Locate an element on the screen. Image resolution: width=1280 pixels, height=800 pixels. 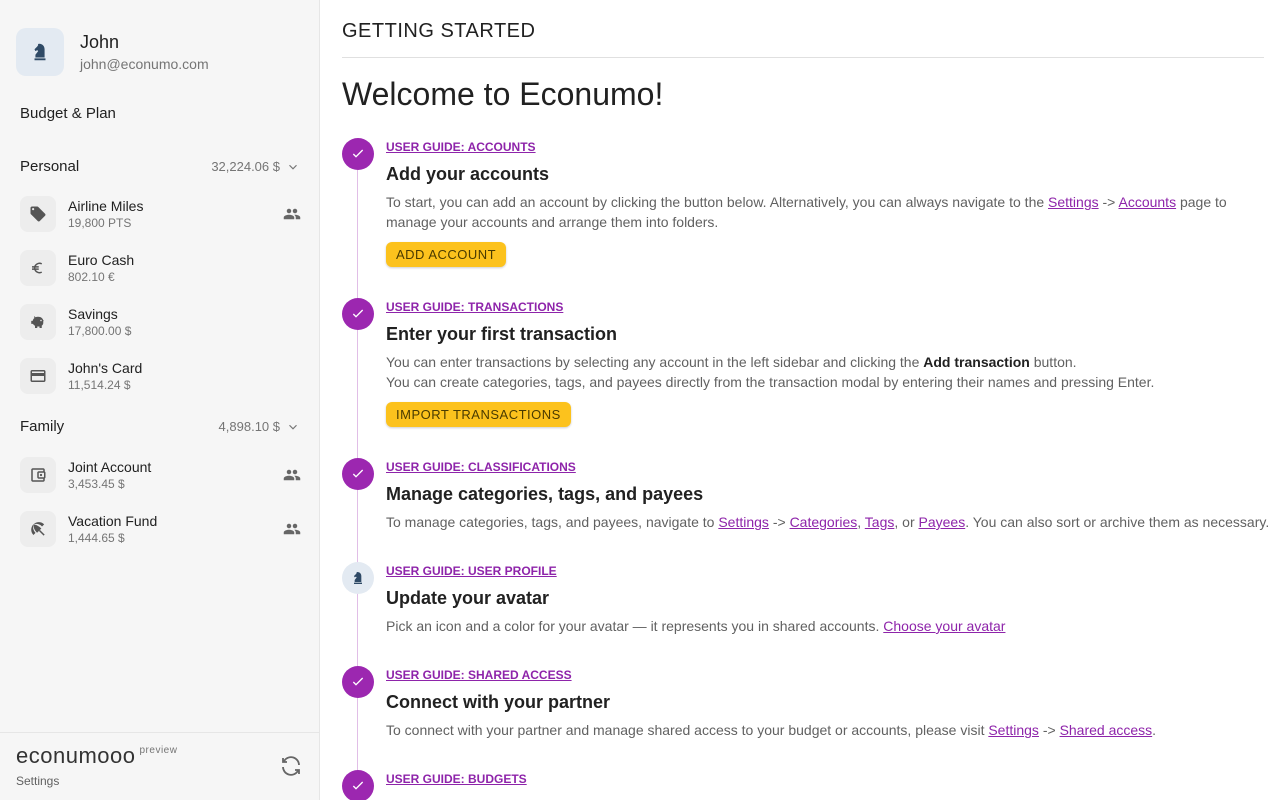
account-balance: 3,453.45 $ is located at coordinates (96, 484).